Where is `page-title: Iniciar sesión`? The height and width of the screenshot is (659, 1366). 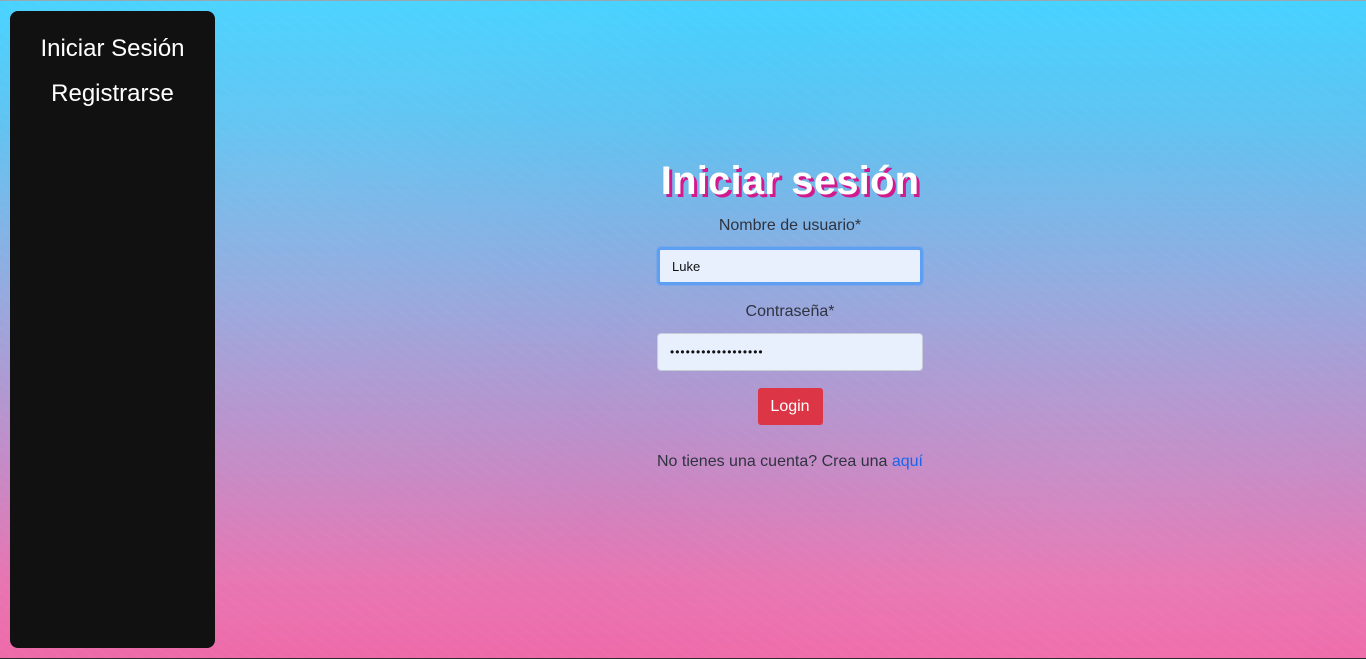
page-title: Iniciar sesión is located at coordinates (790, 181).